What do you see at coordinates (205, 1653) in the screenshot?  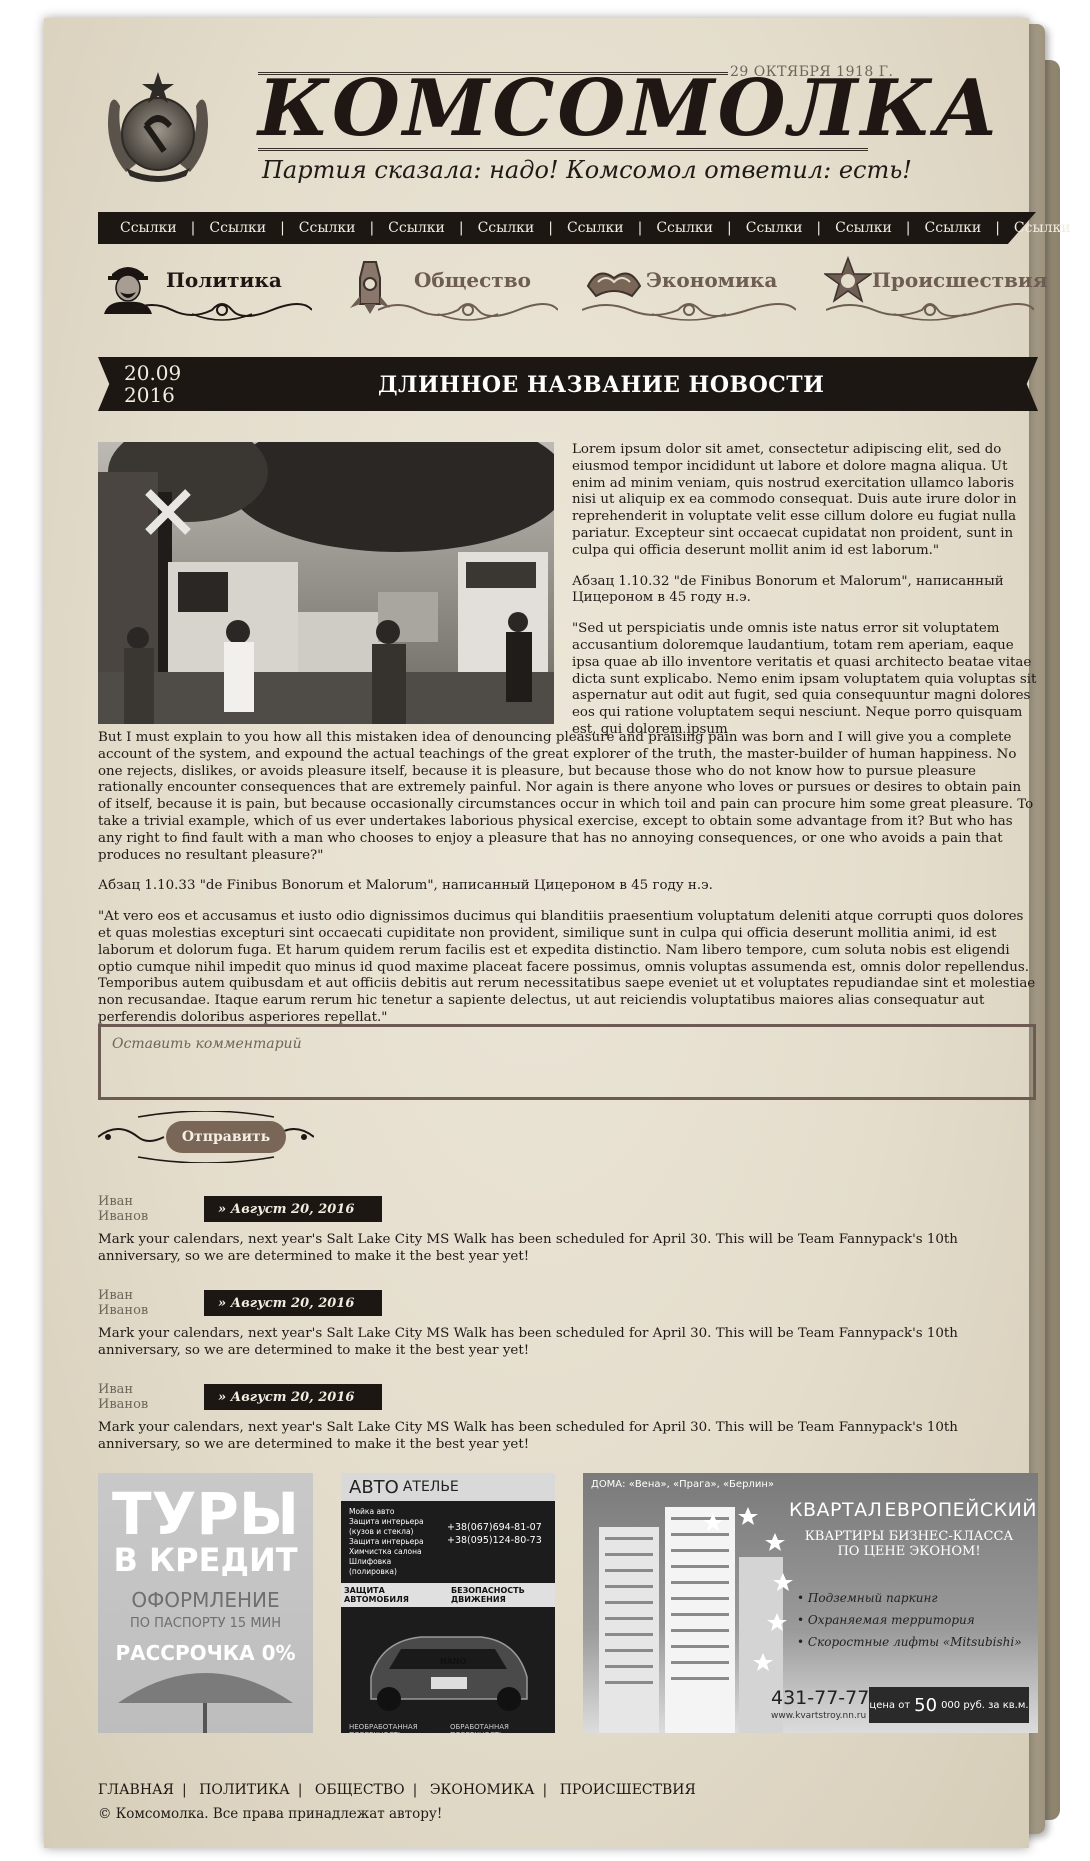 I see `ad-tours-line5: РАССРОЧКА 0%` at bounding box center [205, 1653].